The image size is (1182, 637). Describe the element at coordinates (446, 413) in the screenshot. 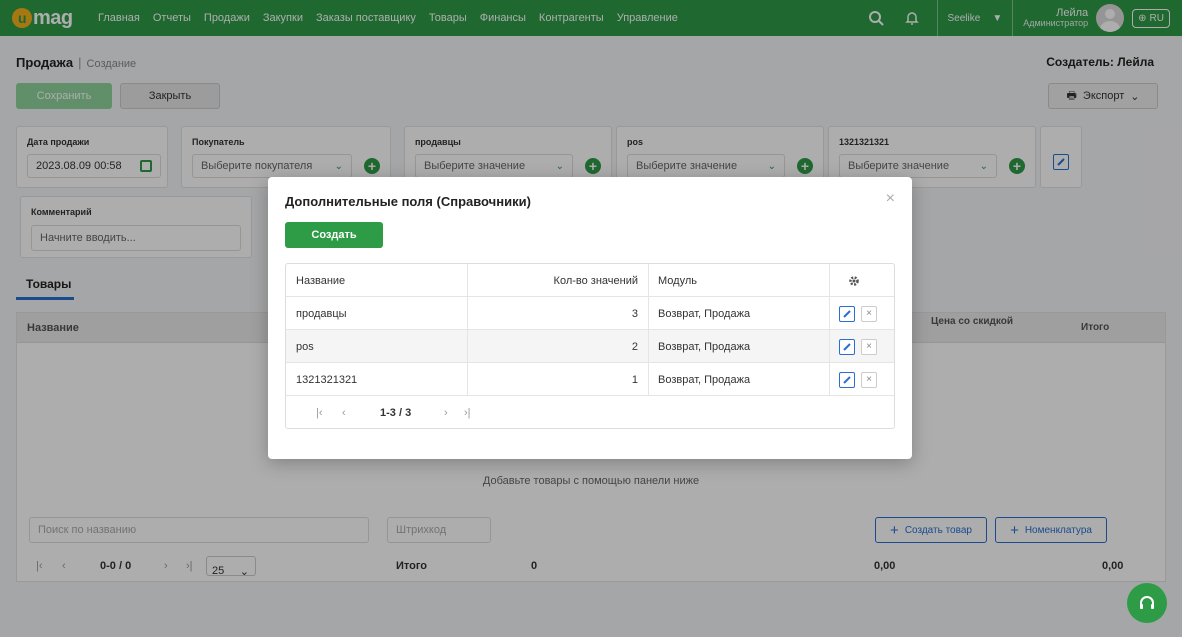

I see `next-page-icon: ›` at that location.